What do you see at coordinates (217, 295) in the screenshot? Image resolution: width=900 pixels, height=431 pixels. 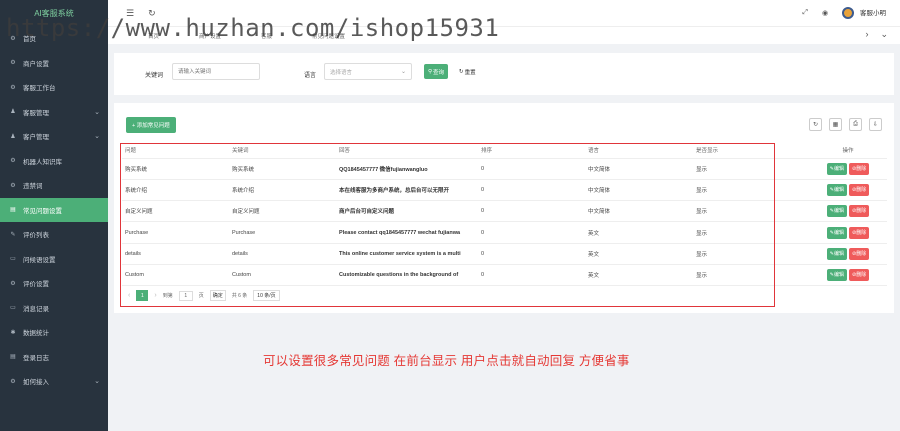 I see `goto-confirm-button: 确定` at bounding box center [217, 295].